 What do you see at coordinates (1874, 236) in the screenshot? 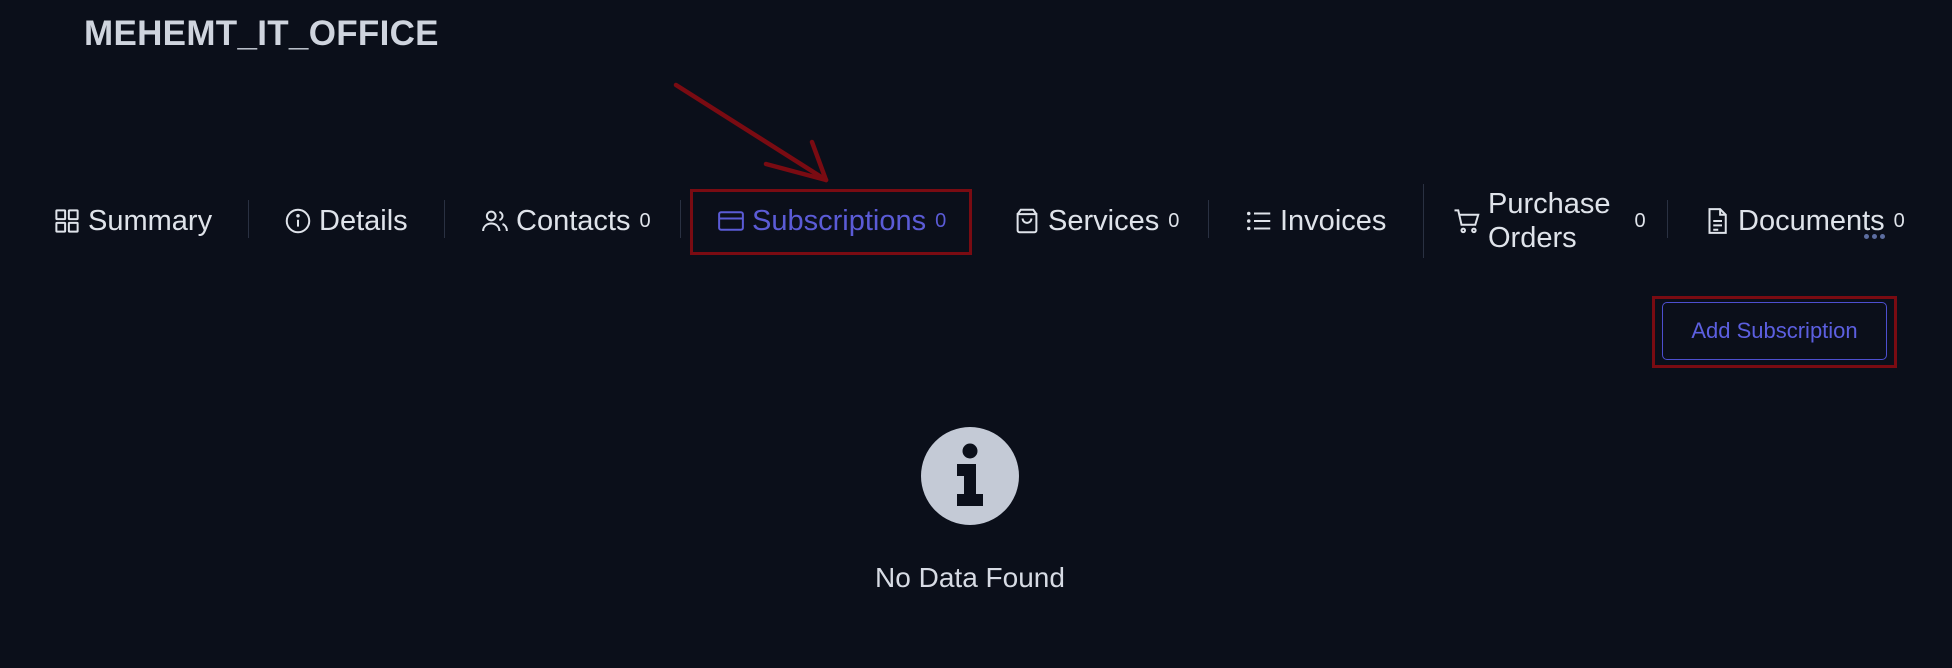
I see `more-tabs-icon` at bounding box center [1874, 236].